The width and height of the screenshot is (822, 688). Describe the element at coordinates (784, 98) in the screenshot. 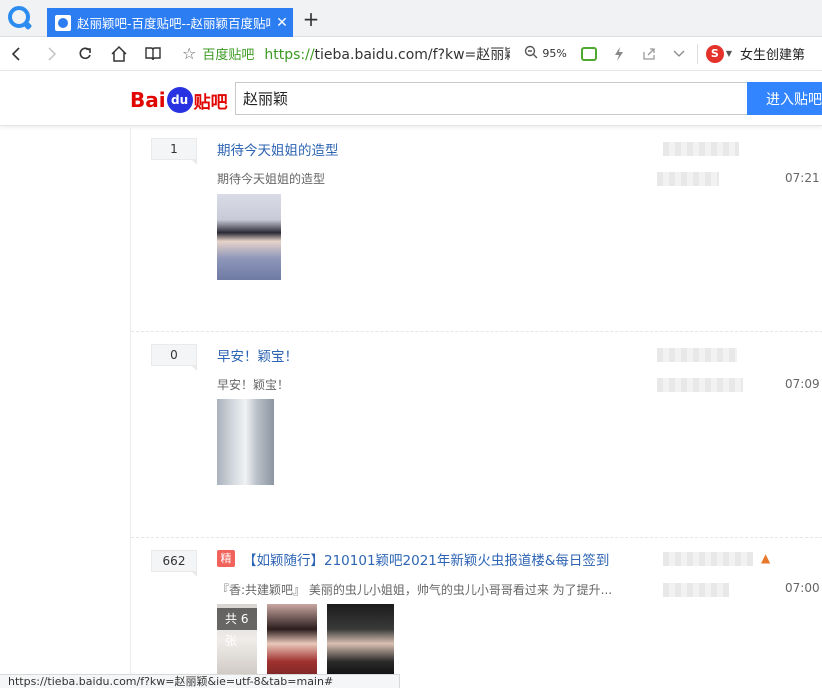

I see `enter-forum-button: 进入贴吧` at that location.